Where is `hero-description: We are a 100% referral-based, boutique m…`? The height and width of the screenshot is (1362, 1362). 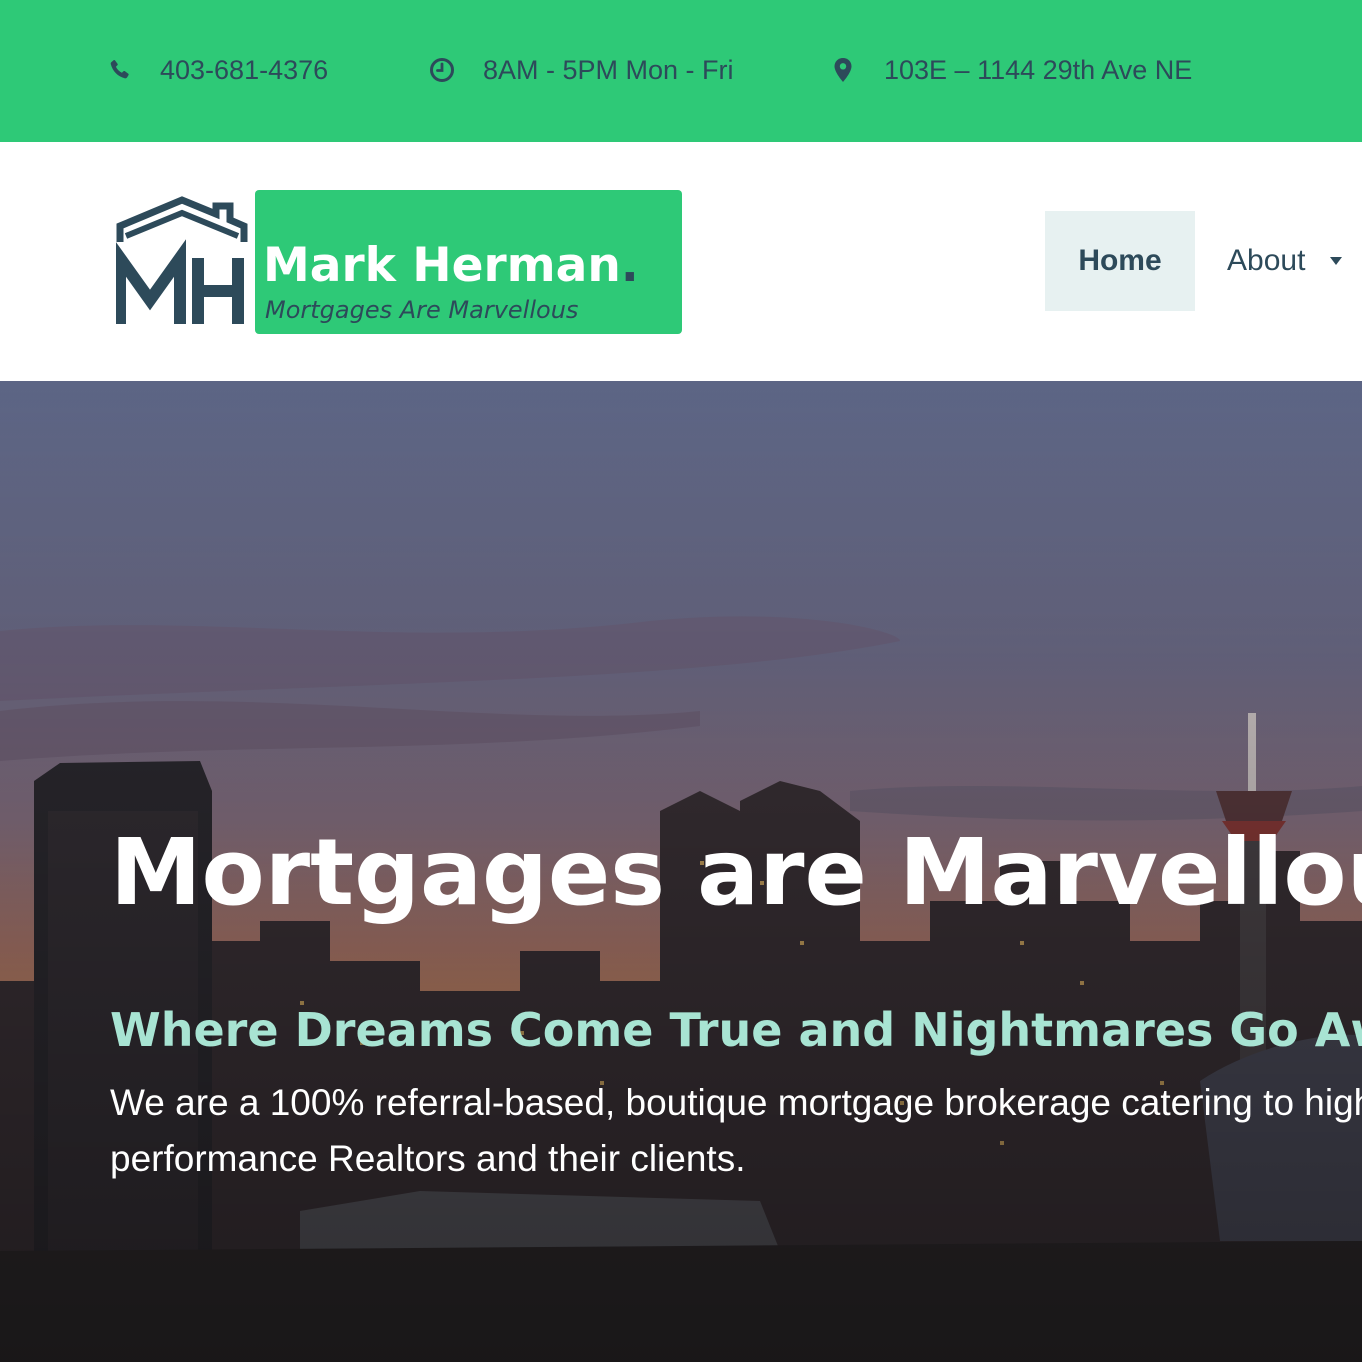 hero-description: We are a 100% referral-based, boutique m… is located at coordinates (736, 1131).